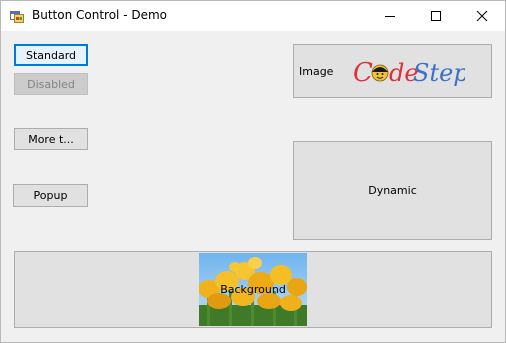 This screenshot has width=506, height=343. I want to click on dynamic-button-label: Dynamic, so click(392, 190).